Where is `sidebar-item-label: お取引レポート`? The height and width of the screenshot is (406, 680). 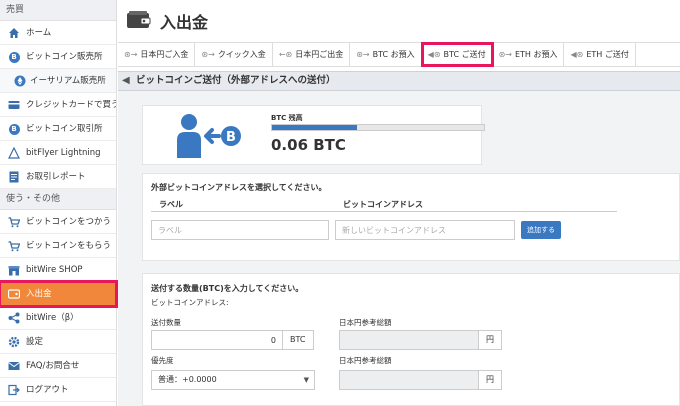
sidebar-item-label: お取引レポート is located at coordinates (56, 177).